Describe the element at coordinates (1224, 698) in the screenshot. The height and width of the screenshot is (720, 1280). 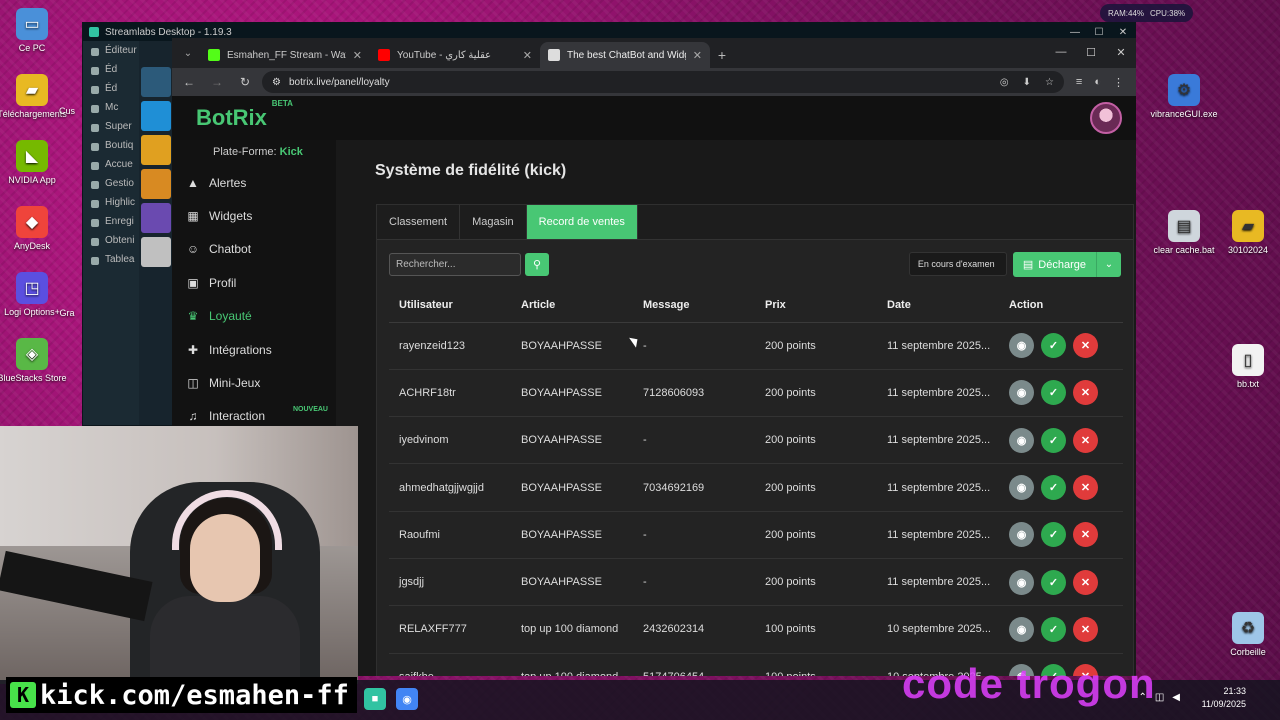
I see `clock: 21:33 11/09/2025` at that location.